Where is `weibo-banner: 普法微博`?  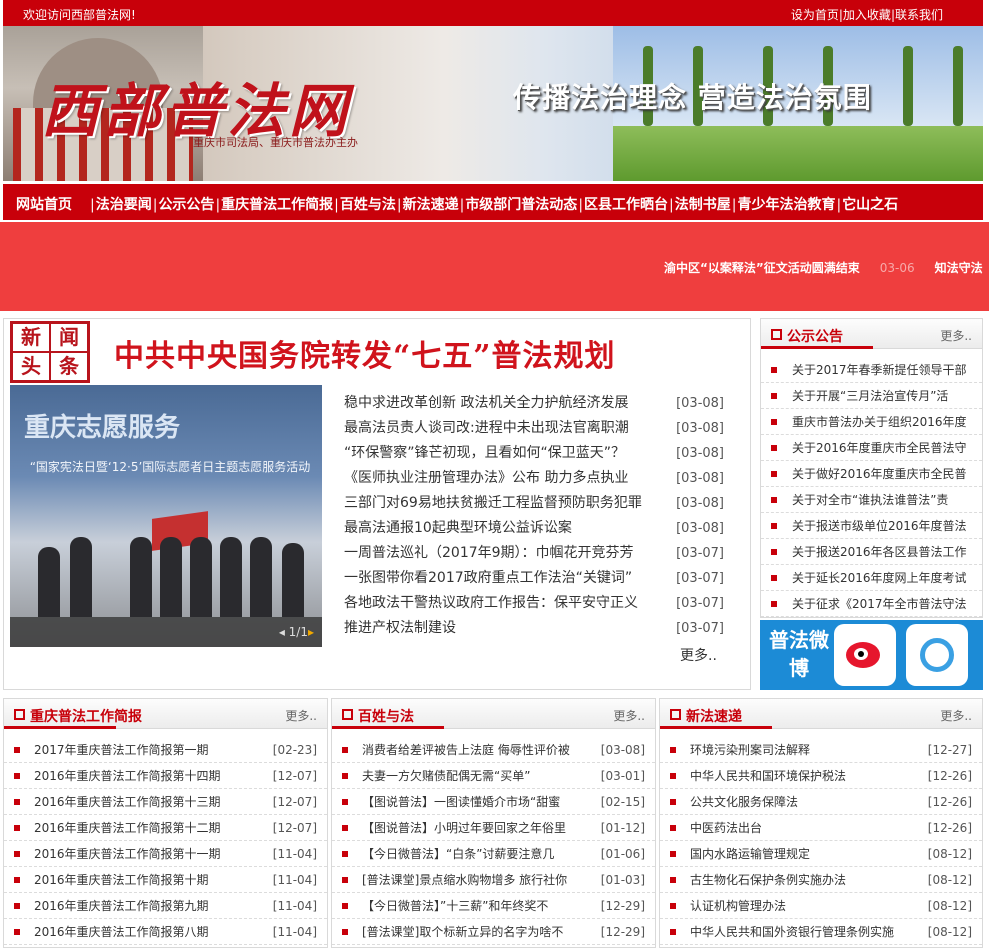 weibo-banner: 普法微博 is located at coordinates (871, 655).